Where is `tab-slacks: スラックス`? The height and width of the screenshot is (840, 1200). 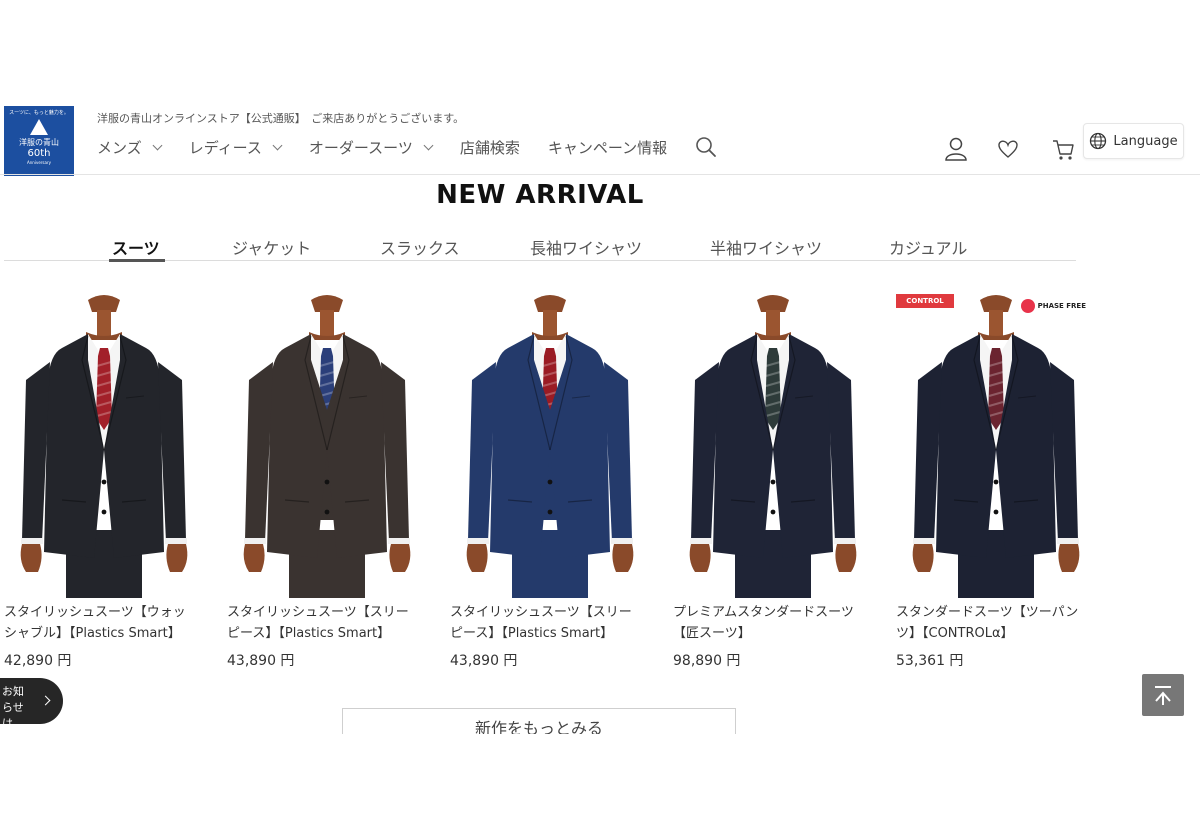
tab-slacks: スラックス is located at coordinates (420, 247).